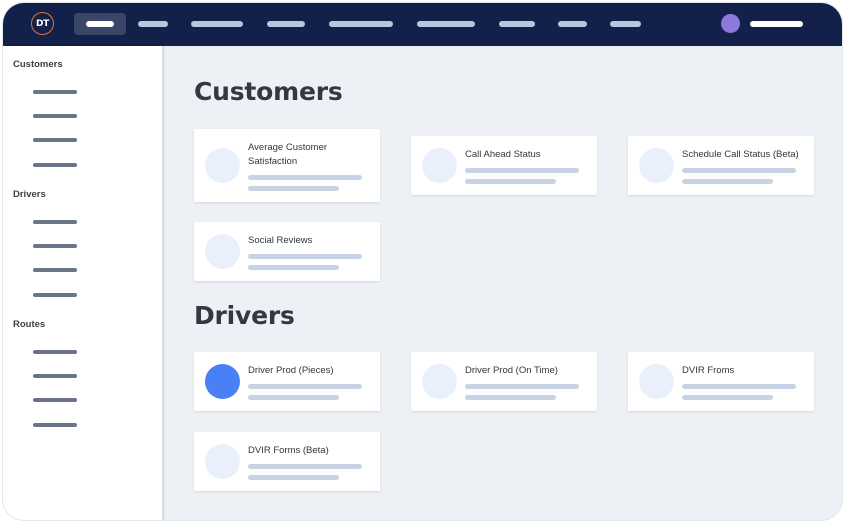 The image size is (845, 523). Describe the element at coordinates (287, 461) in the screenshot. I see `card-dvir-forms-beta: DVIR Forms (Beta)` at that location.